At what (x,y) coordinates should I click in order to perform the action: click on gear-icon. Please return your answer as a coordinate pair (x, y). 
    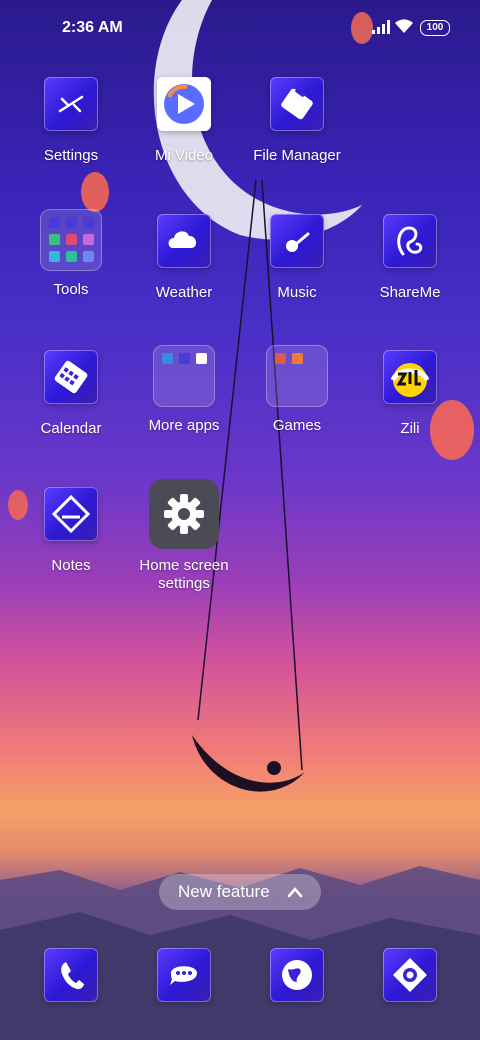
    Looking at the image, I should click on (184, 514).